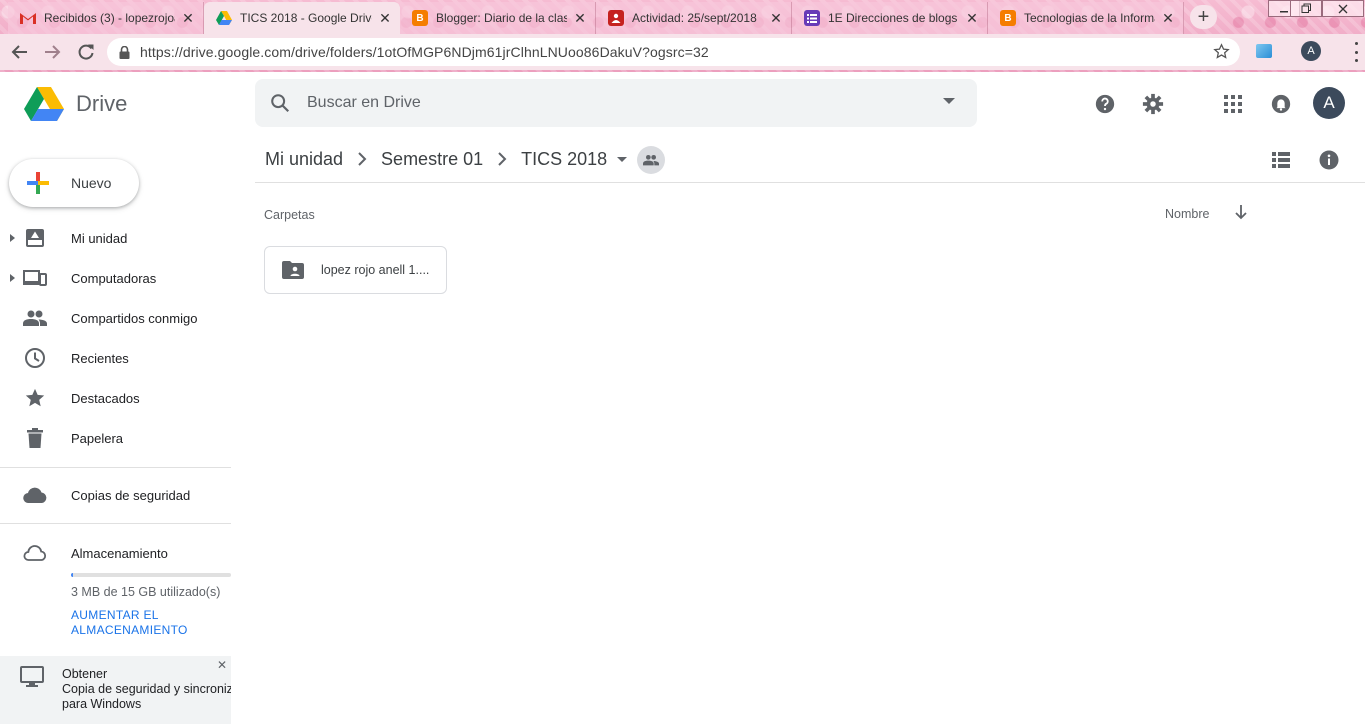 This screenshot has height=724, width=1365. Describe the element at coordinates (810, 182) in the screenshot. I see `content-divider` at that location.